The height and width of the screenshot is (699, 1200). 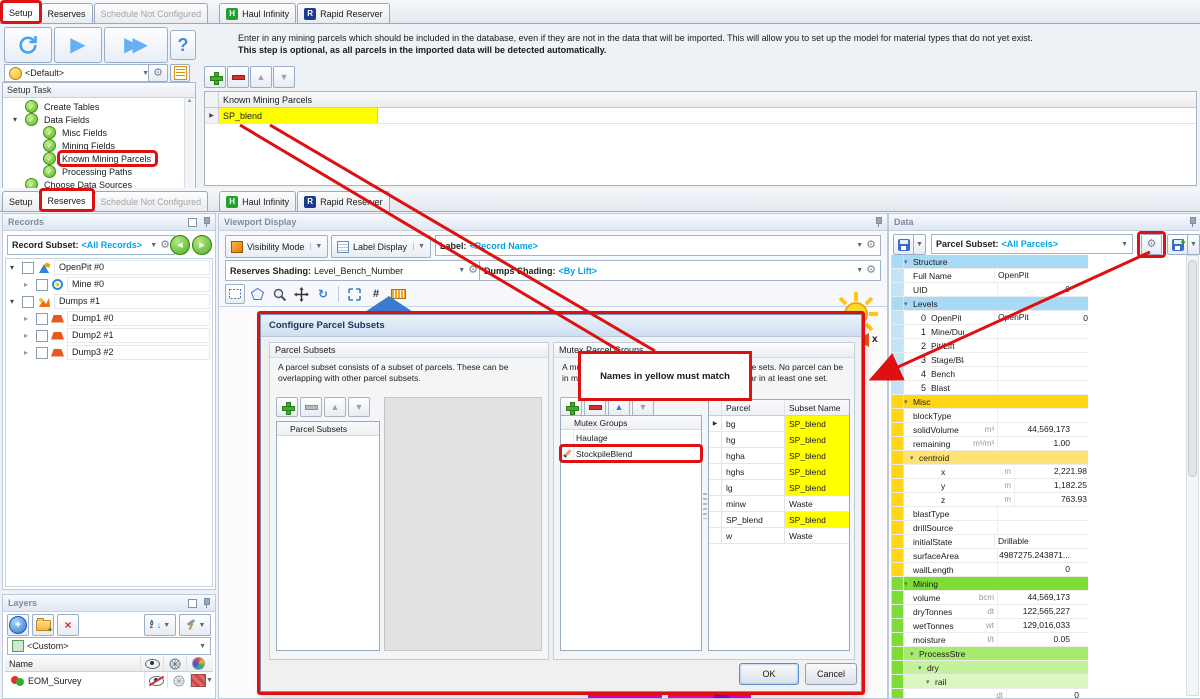 What do you see at coordinates (769, 674) in the screenshot?
I see `ok-button: OK` at bounding box center [769, 674].